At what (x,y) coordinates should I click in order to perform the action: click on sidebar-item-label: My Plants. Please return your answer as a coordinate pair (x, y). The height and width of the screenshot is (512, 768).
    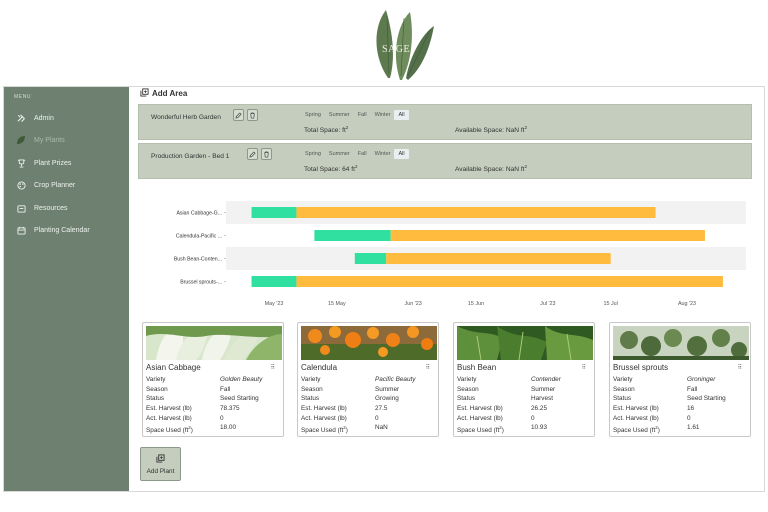
    Looking at the image, I should click on (49, 140).